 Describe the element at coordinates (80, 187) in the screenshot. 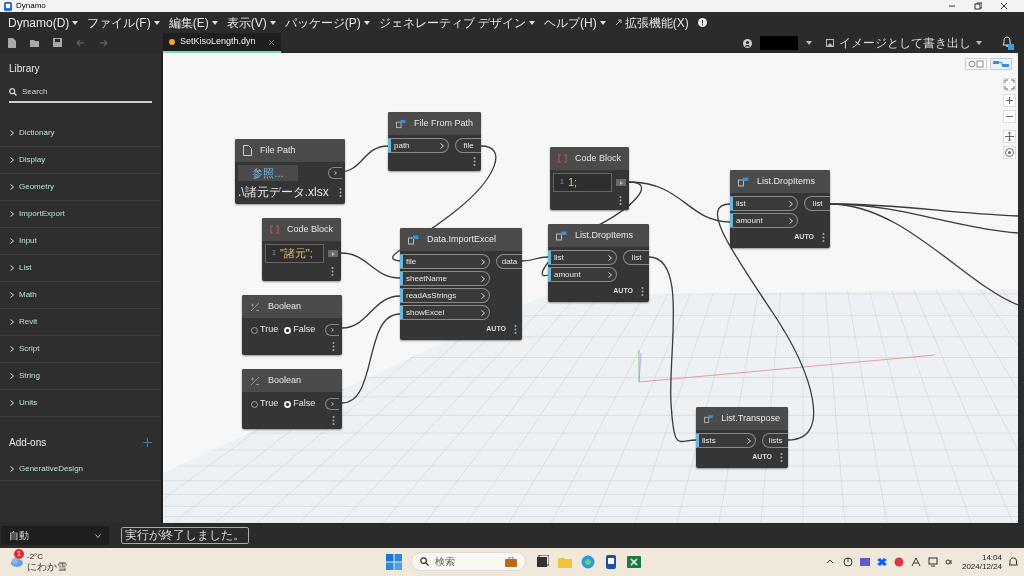

I see `library-category: Geometry` at that location.